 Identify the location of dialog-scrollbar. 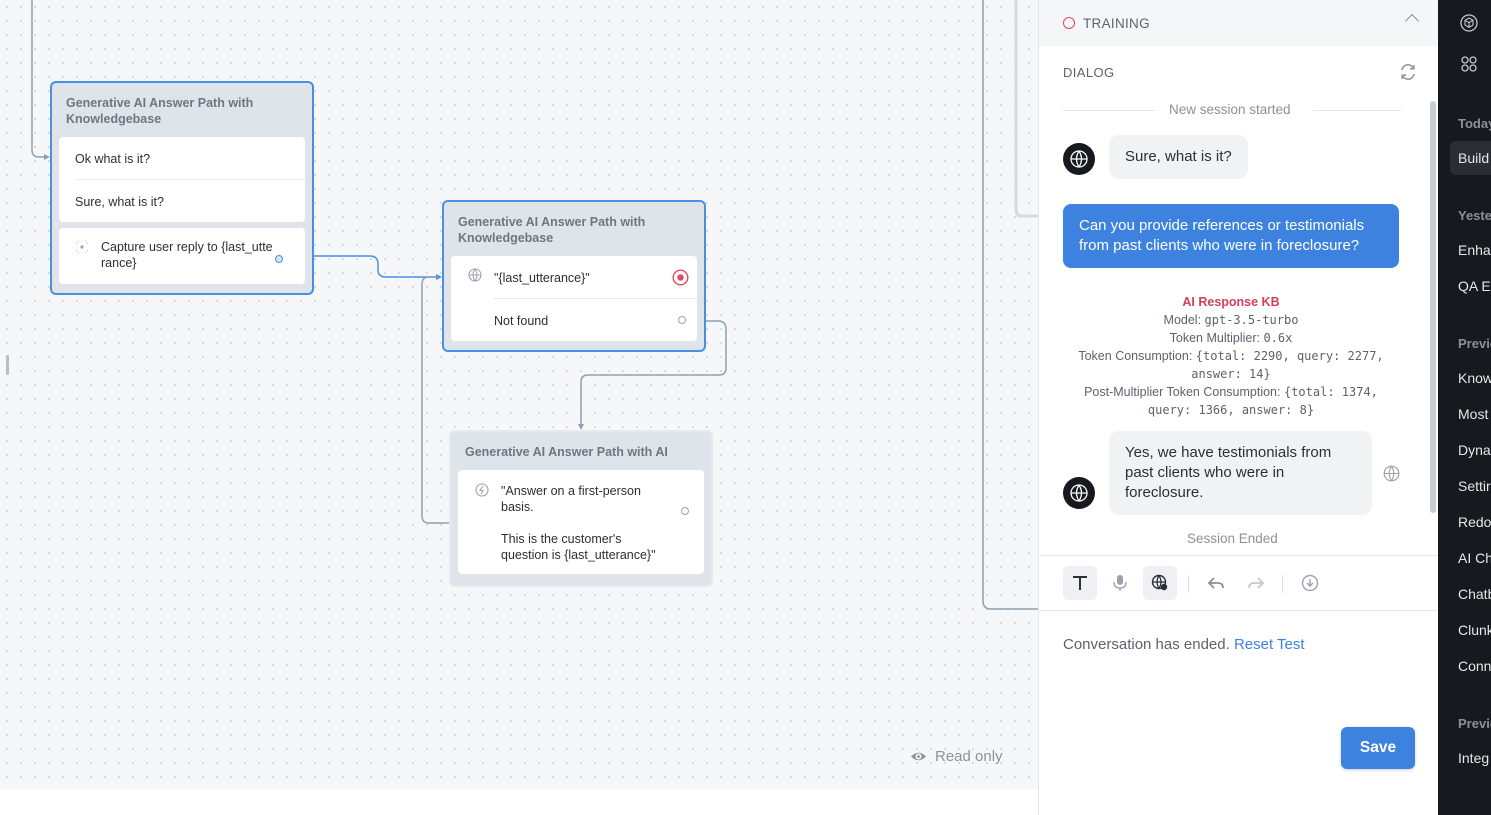
(1433, 307).